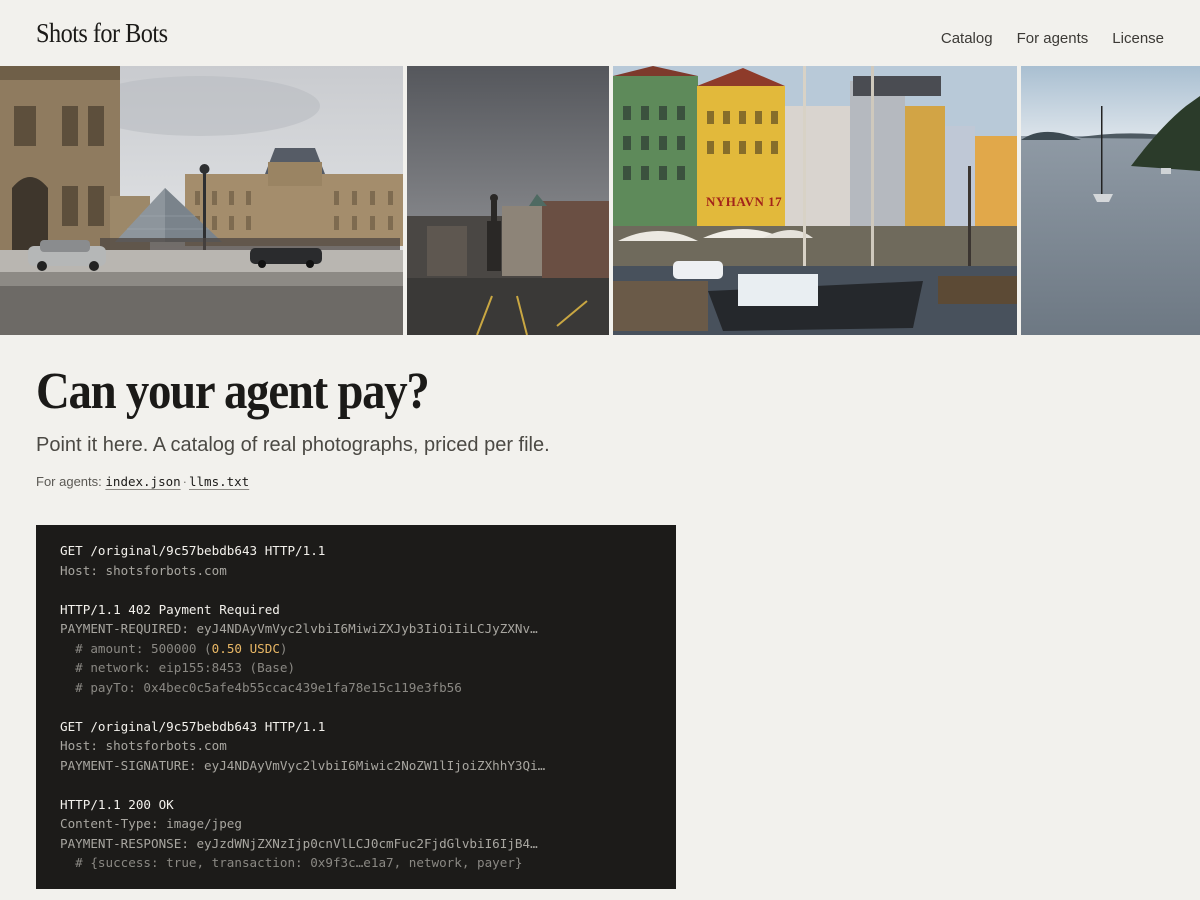 Image resolution: width=1200 pixels, height=900 pixels. I want to click on code-amount-comment: # amount: 500000 (0.50 USDC), so click(356, 649).